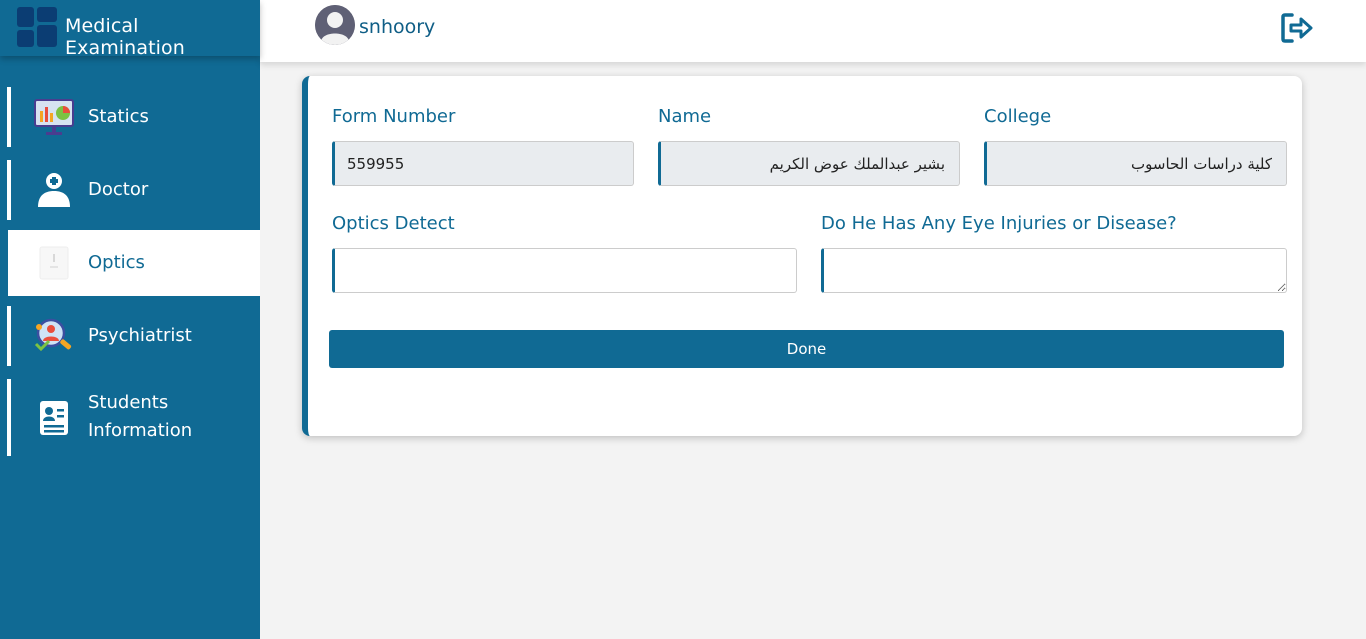  What do you see at coordinates (1054, 270) in the screenshot?
I see `eye-injuries-textarea` at bounding box center [1054, 270].